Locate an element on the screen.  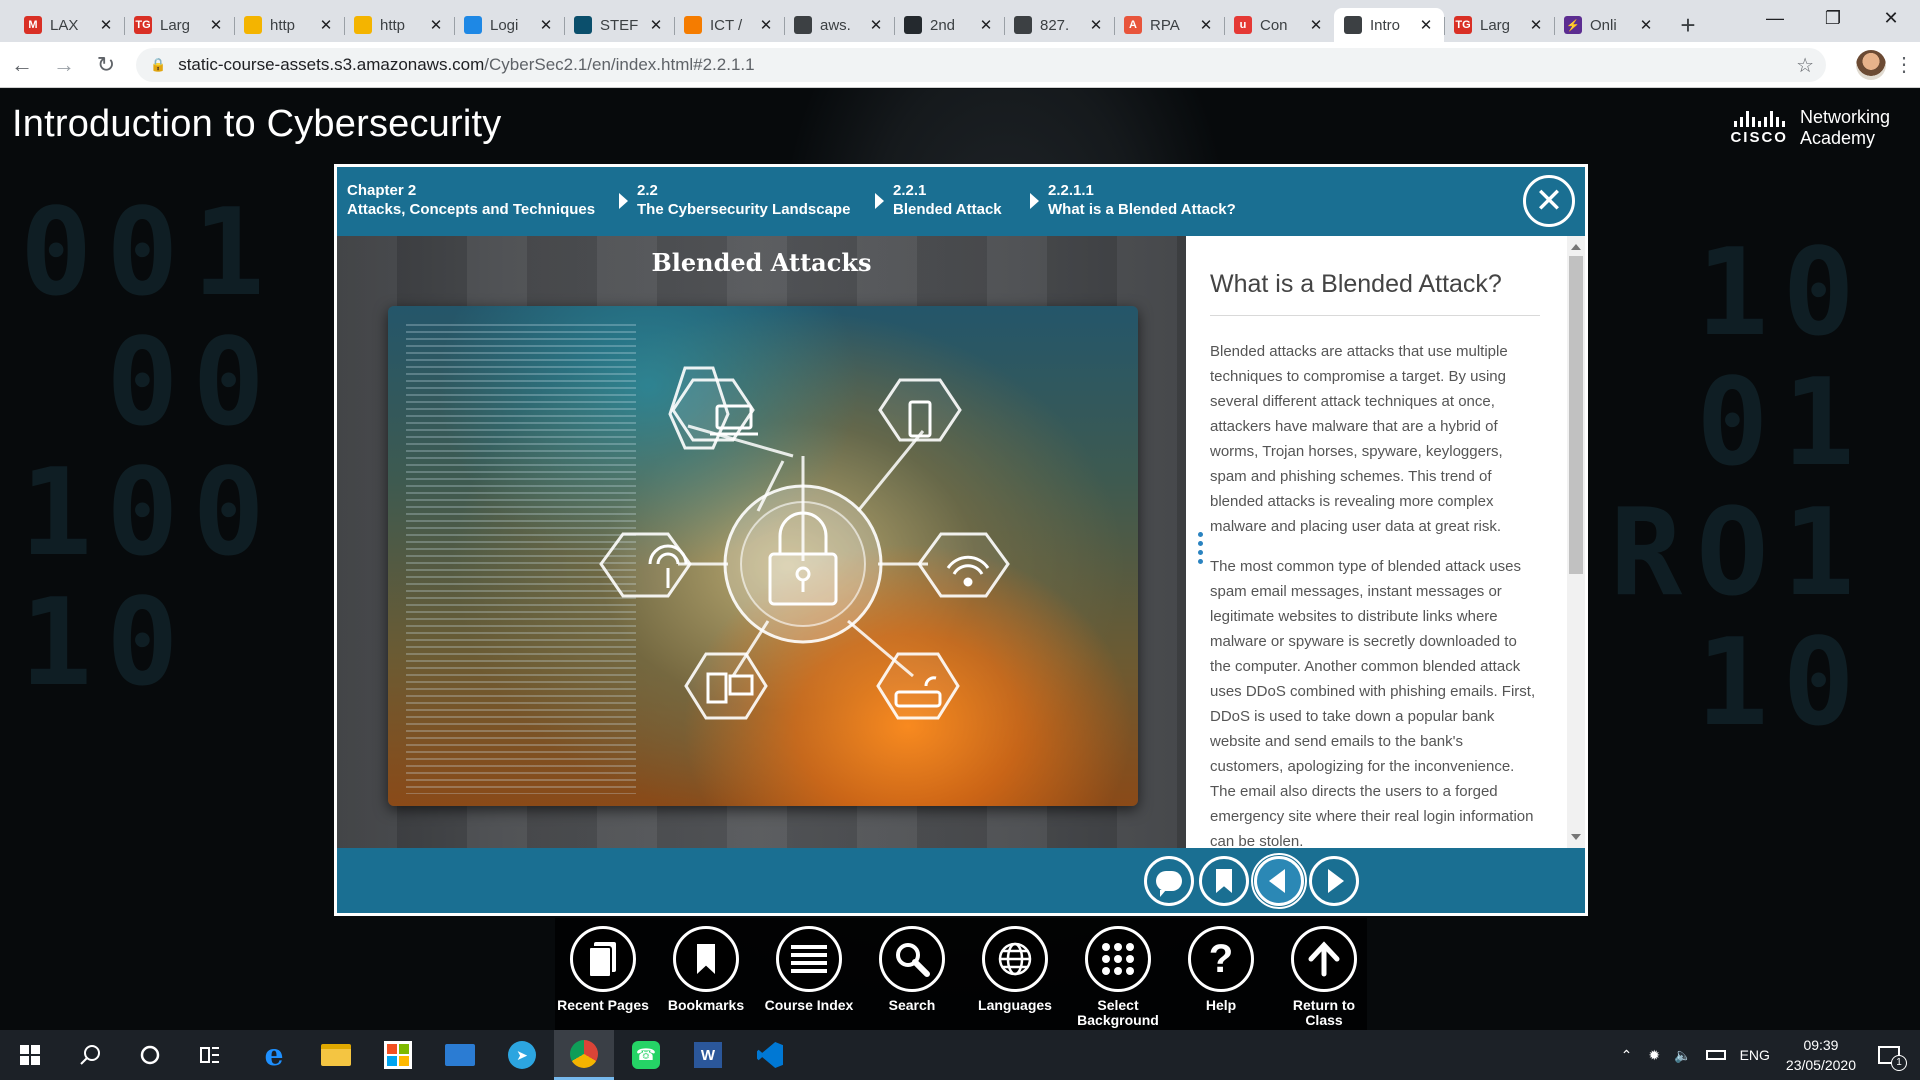
nav-label: Languages is located at coordinates (1015, 1005).